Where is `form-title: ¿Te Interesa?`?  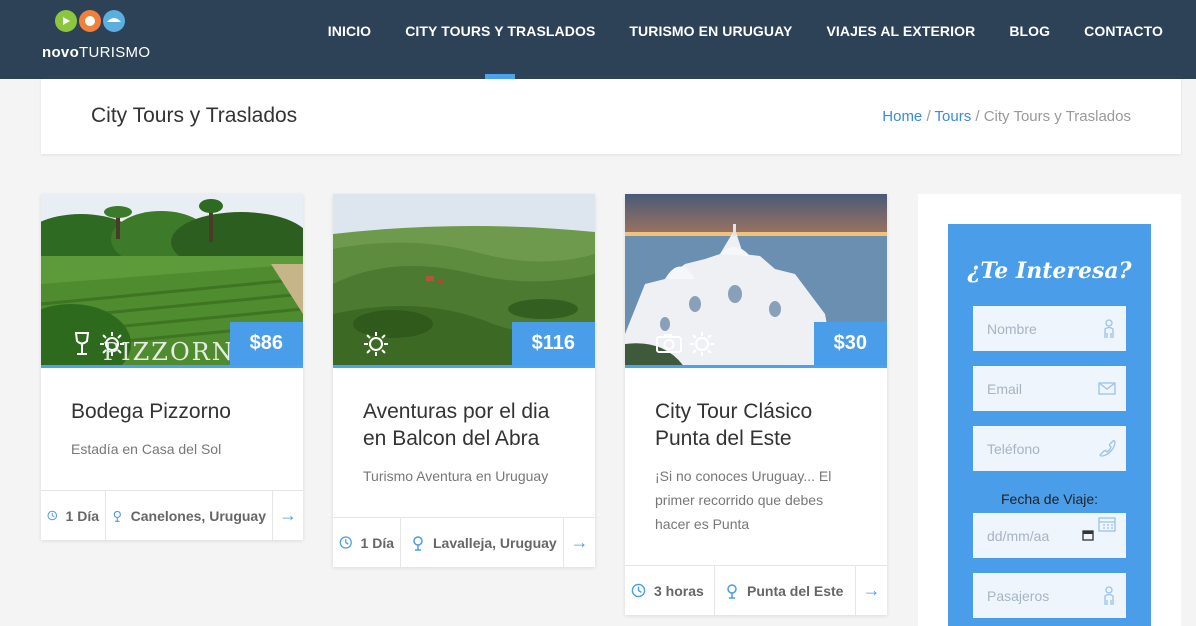 form-title: ¿Te Interesa? is located at coordinates (1049, 271).